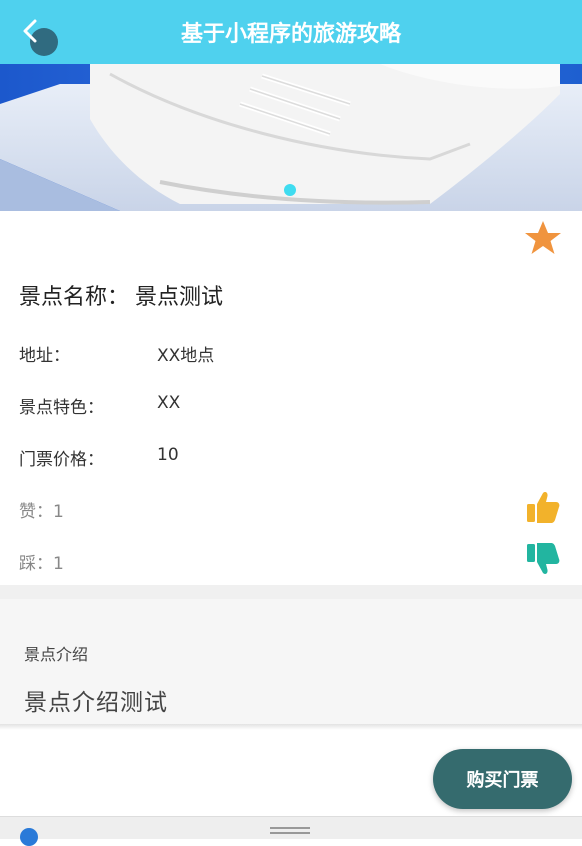 Image resolution: width=582 pixels, height=846 pixels. I want to click on likes-count: 赞：1, so click(41, 509).